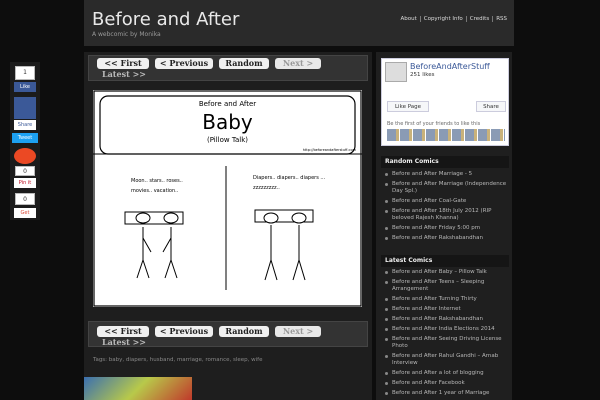 The height and width of the screenshot is (400, 600). Describe the element at coordinates (25, 156) in the screenshot. I see `stumbleupon-icon` at that location.